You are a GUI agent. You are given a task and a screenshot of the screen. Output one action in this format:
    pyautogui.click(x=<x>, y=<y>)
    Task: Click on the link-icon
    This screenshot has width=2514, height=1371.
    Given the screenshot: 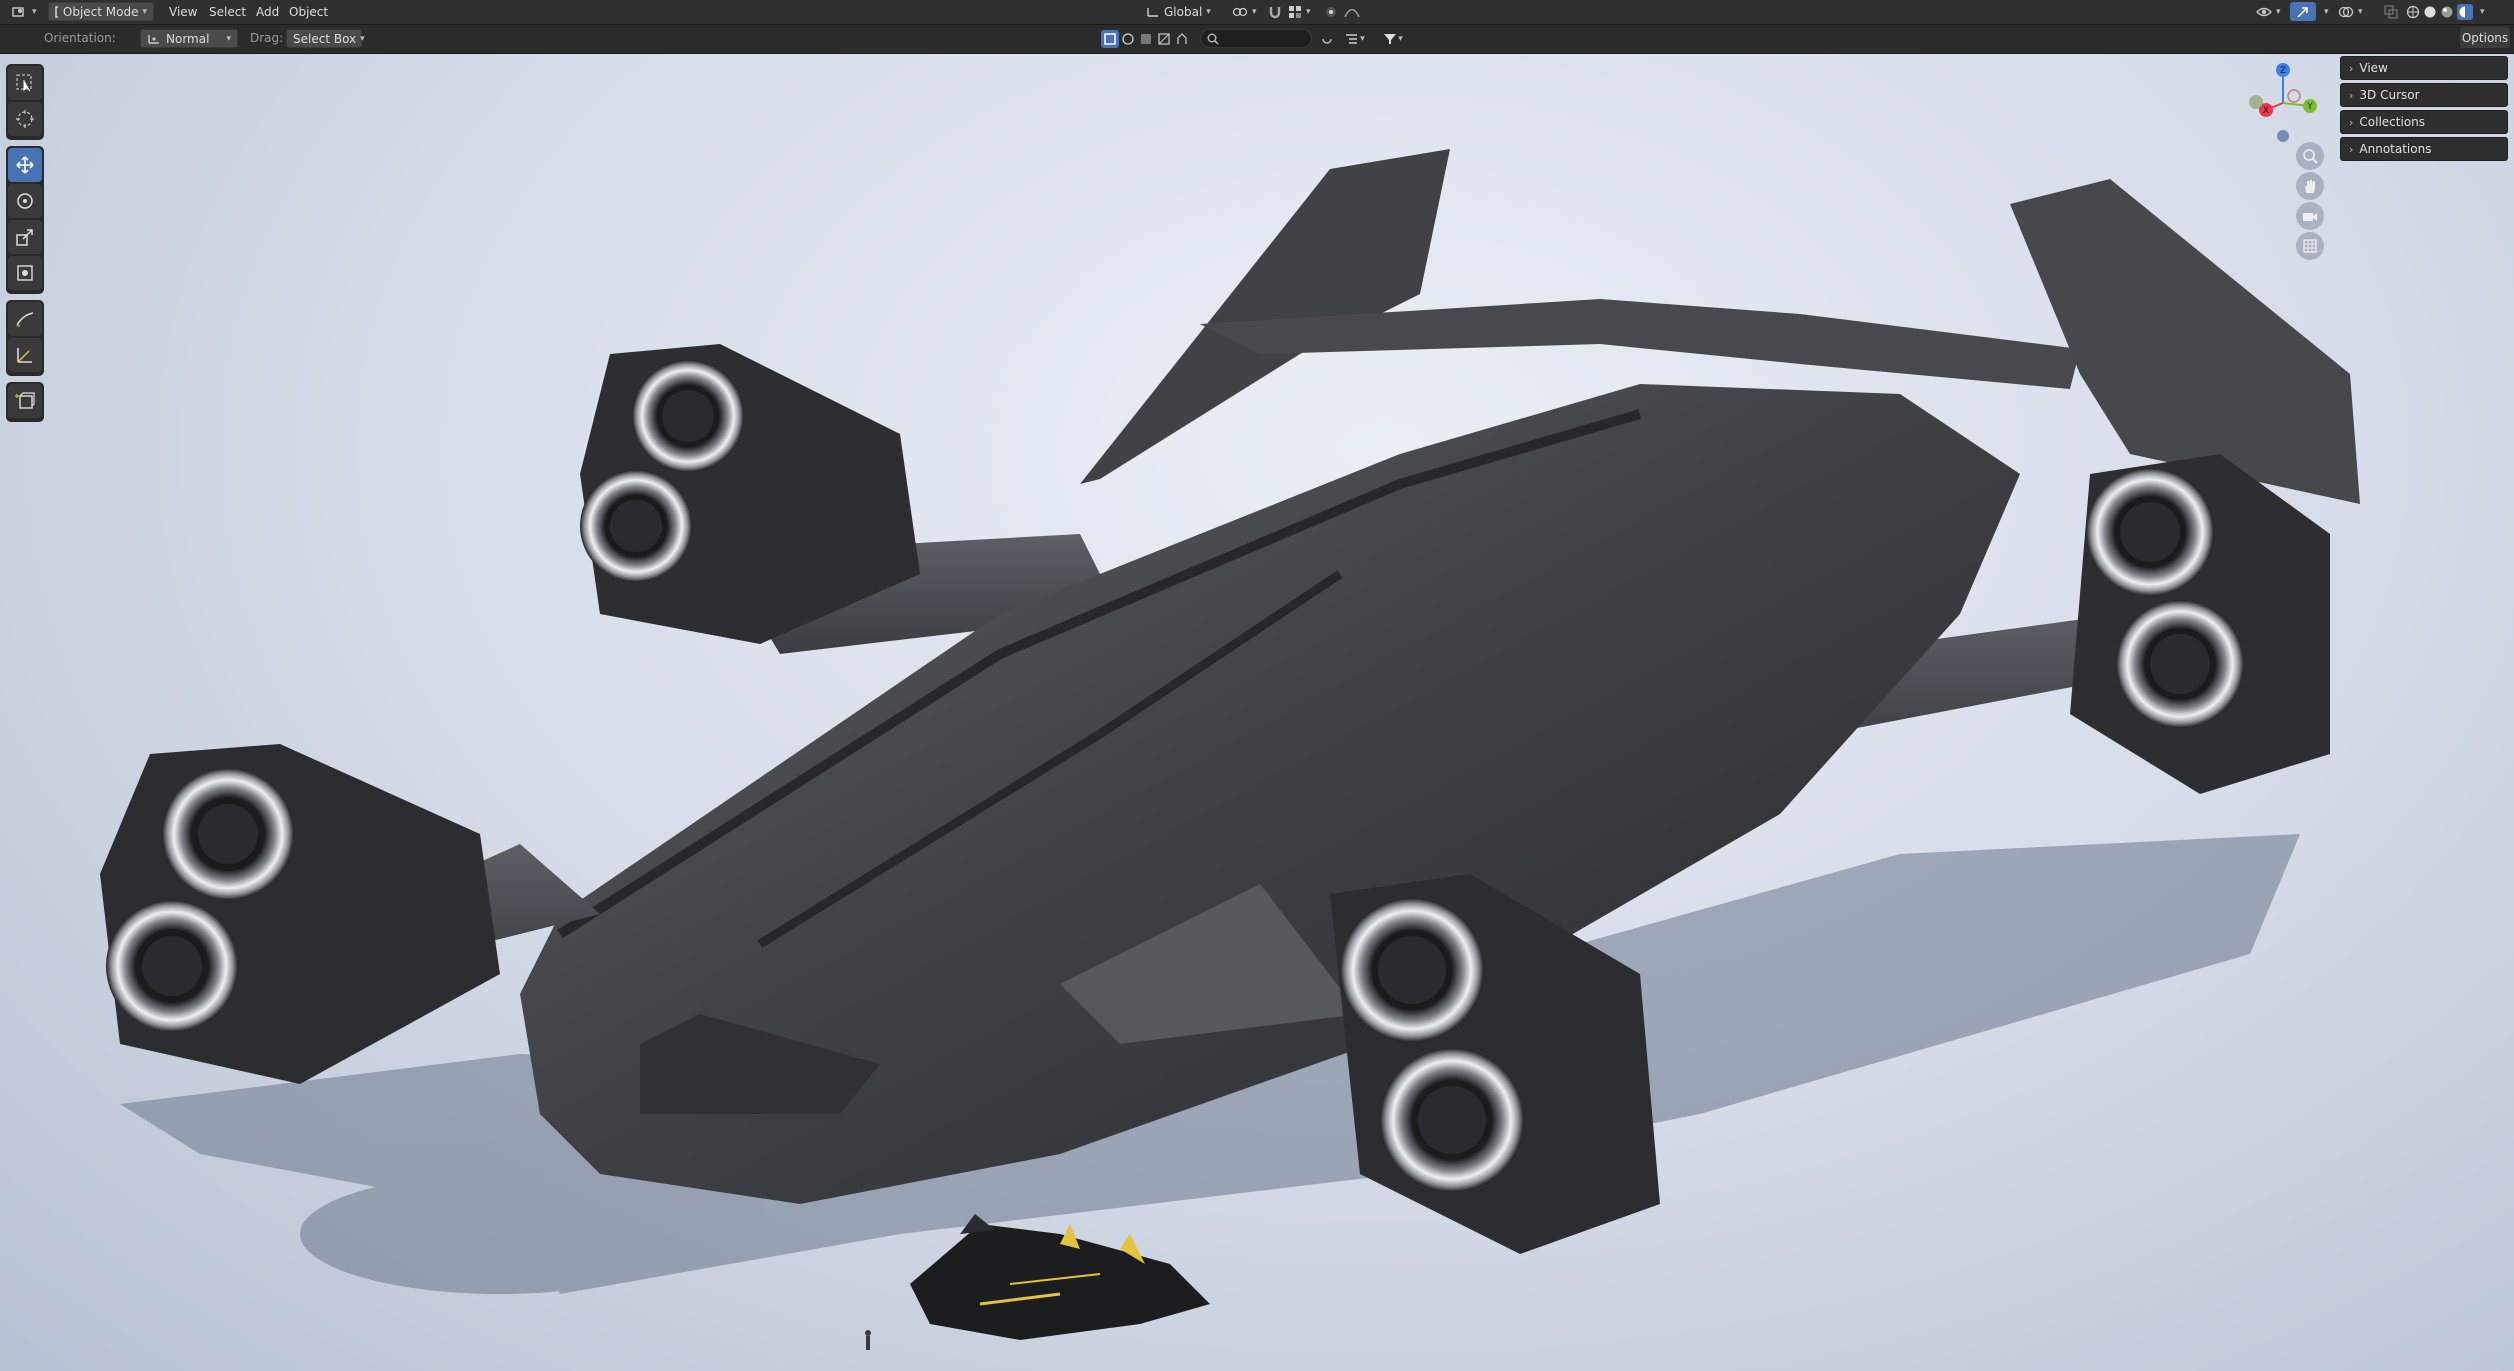 What is the action you would take?
    pyautogui.click(x=1327, y=41)
    